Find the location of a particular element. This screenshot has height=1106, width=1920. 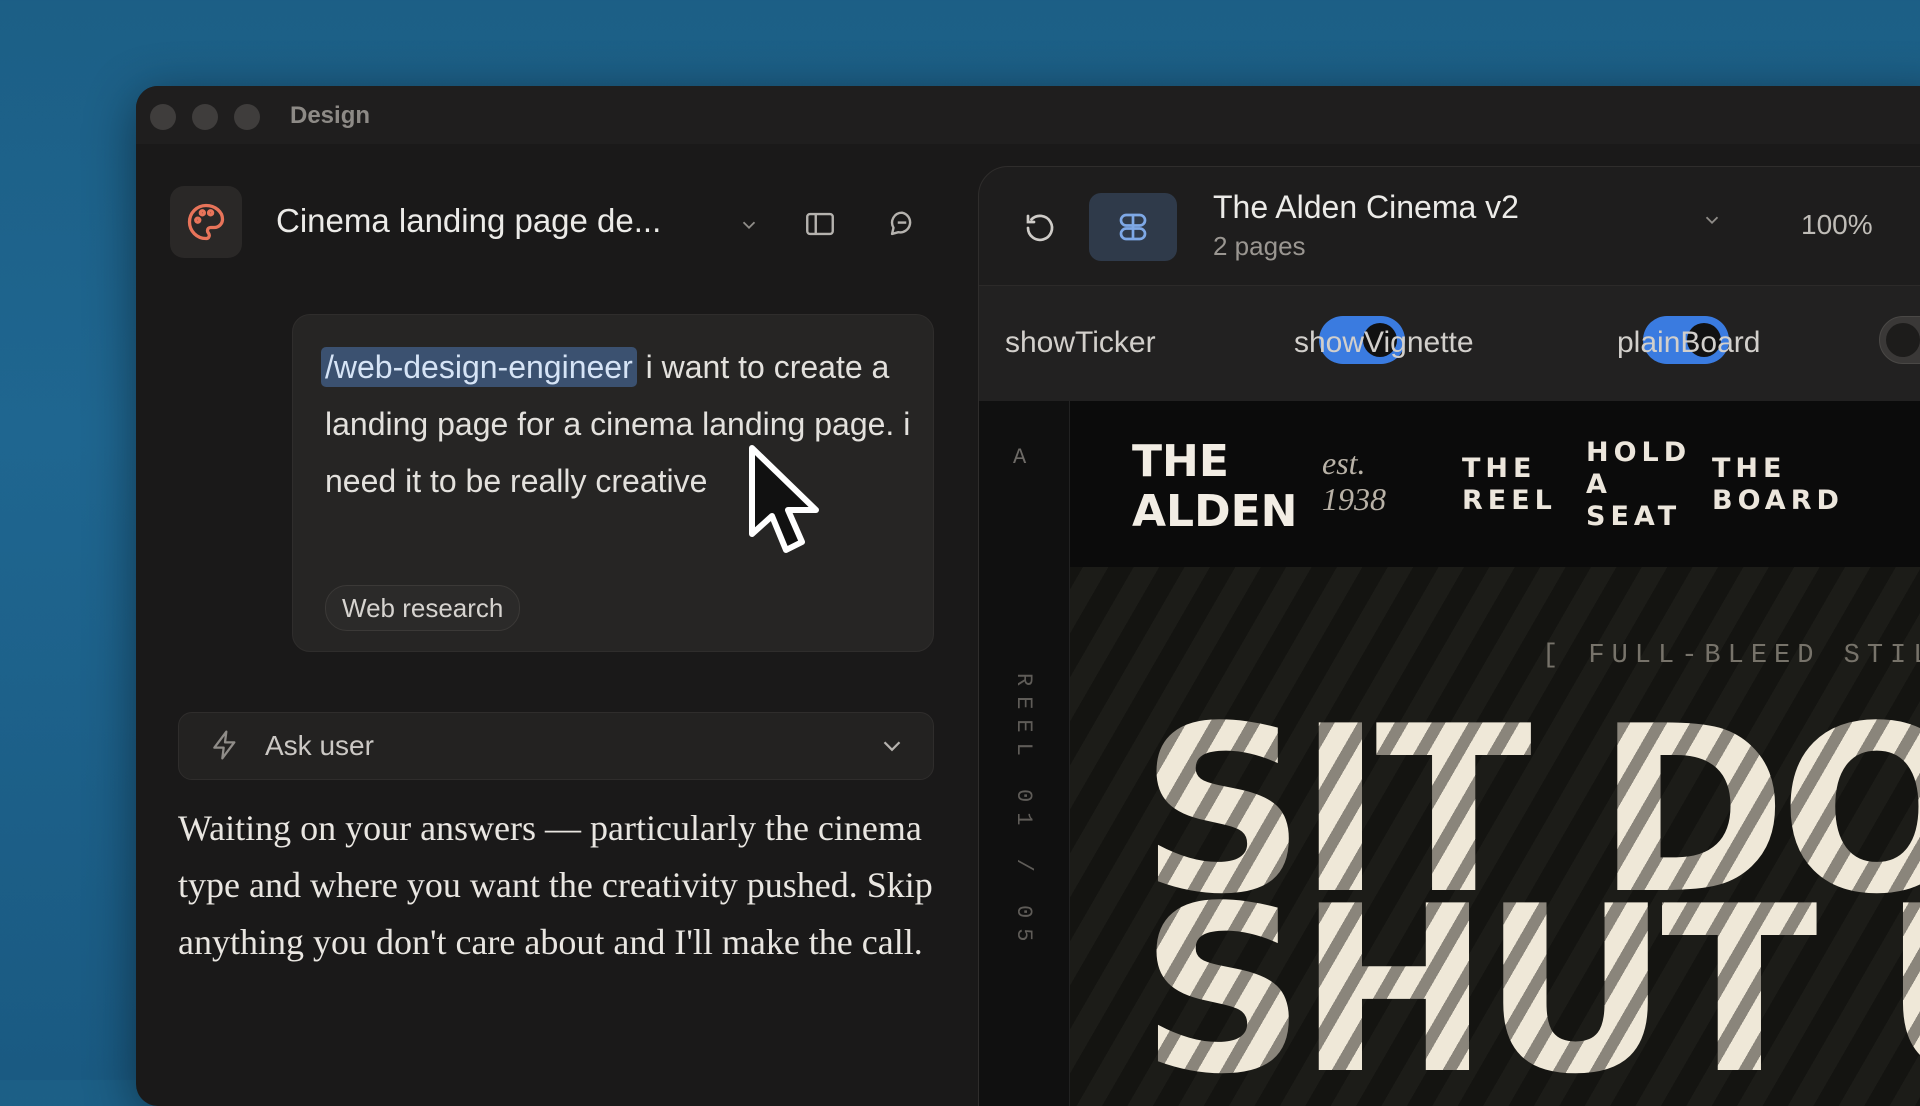

still-placeholder-label: [ FULL-BLEED STILL is located at coordinates (1731, 656).